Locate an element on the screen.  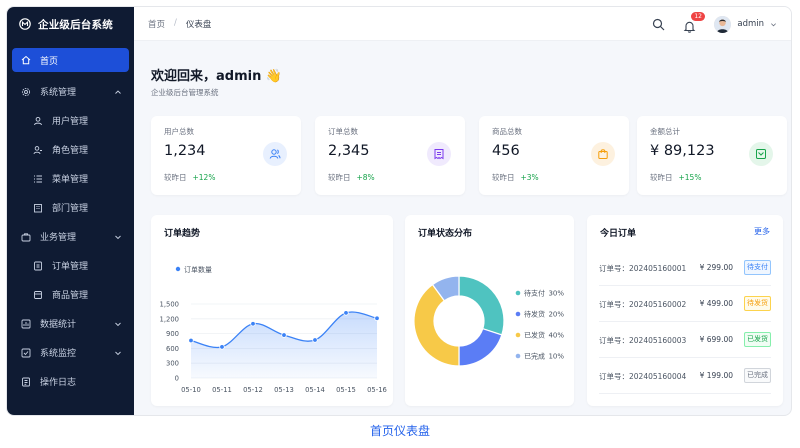
sidebar-item-users: 用户管理 is located at coordinates (70, 120).